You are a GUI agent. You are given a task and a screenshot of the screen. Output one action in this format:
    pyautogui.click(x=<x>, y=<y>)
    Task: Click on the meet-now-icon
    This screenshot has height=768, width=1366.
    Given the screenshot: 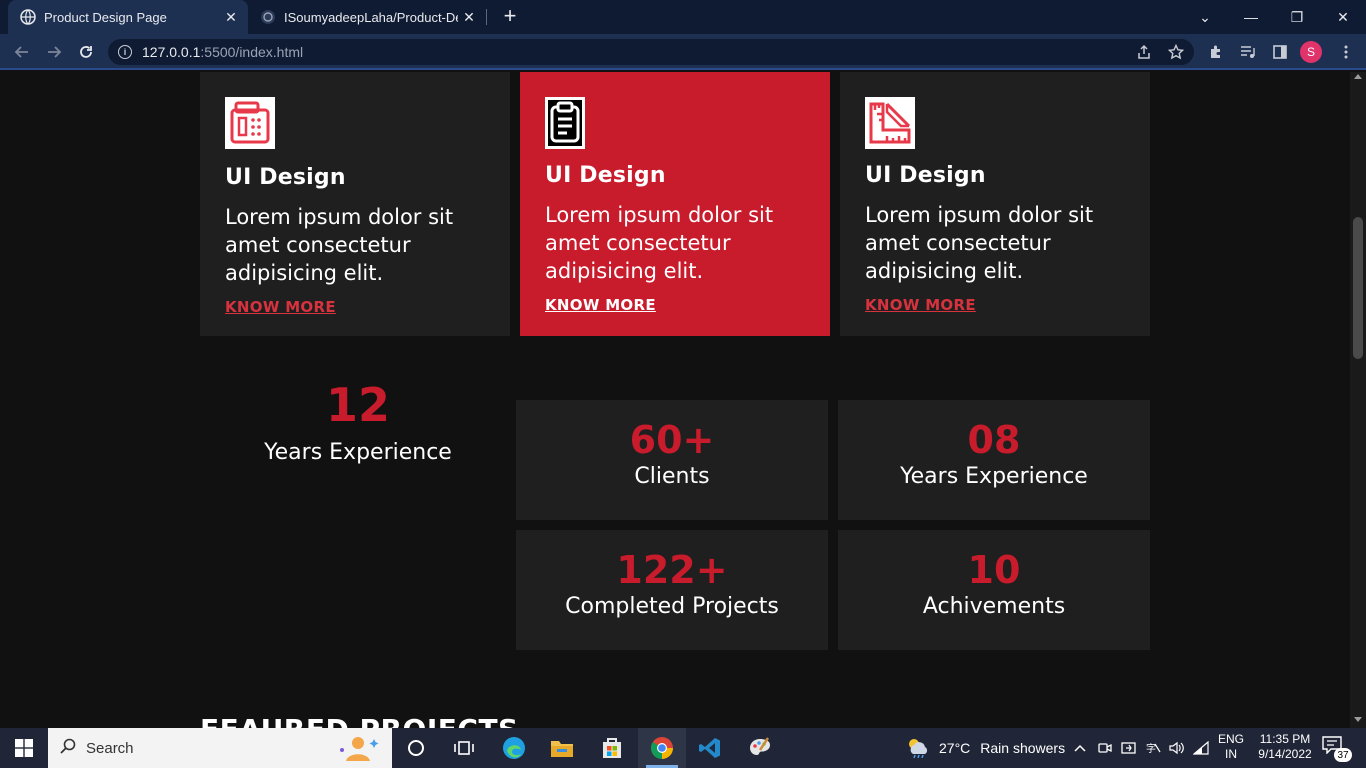 What is the action you would take?
    pyautogui.click(x=1105, y=748)
    